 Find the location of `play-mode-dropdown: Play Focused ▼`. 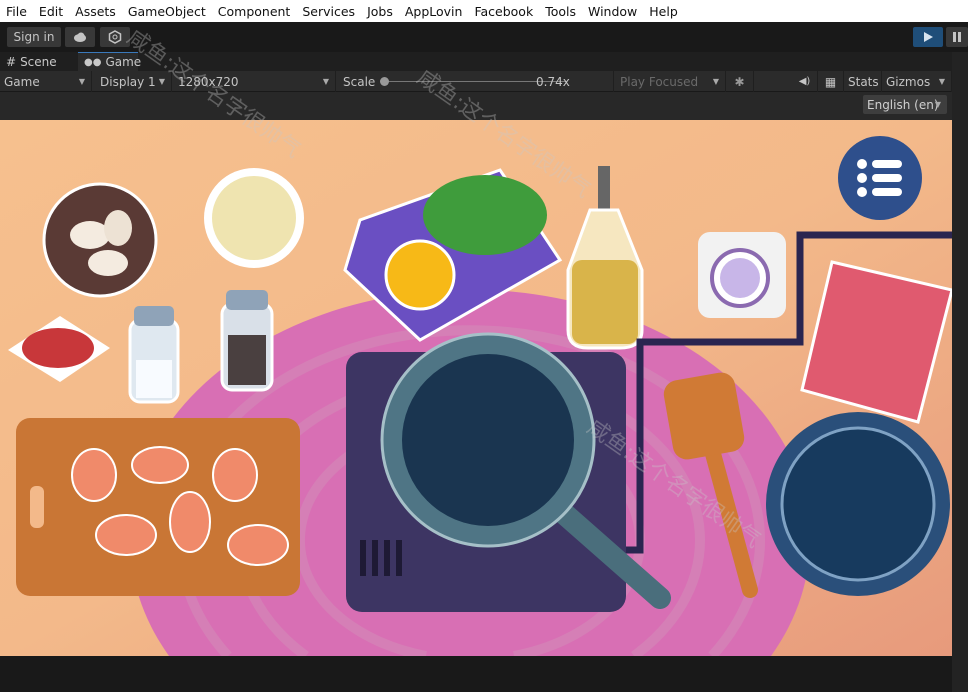

play-mode-dropdown: Play Focused ▼ is located at coordinates (670, 81).